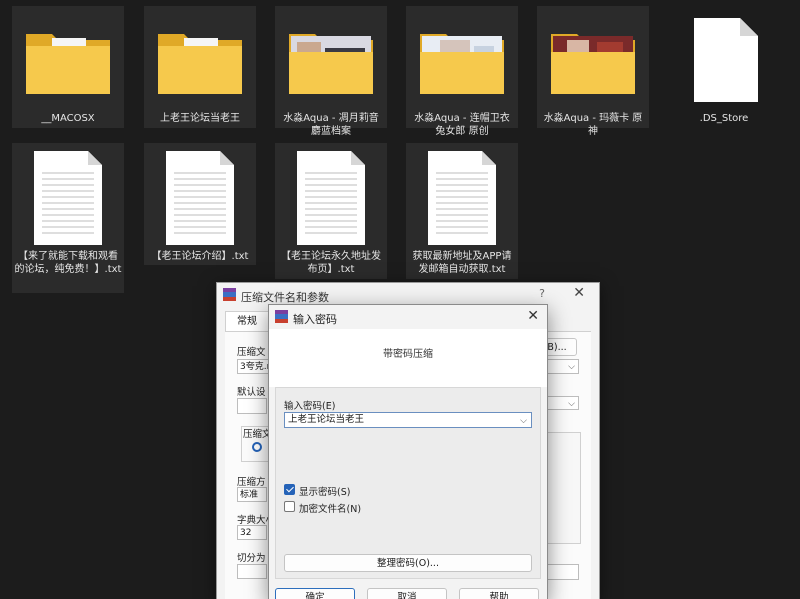 The width and height of the screenshot is (800, 599). I want to click on split-input, so click(252, 571).